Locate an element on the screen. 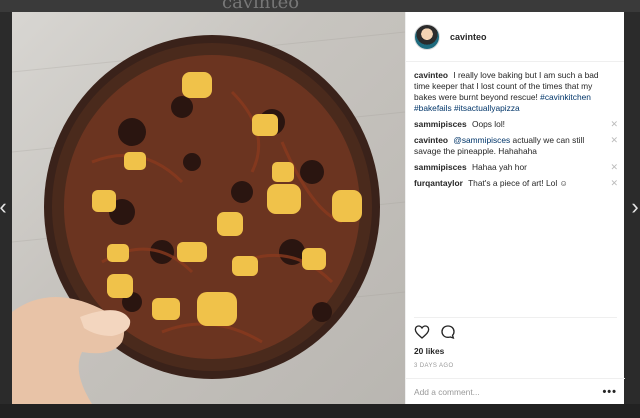 The image size is (640, 418). avatar is located at coordinates (427, 36).